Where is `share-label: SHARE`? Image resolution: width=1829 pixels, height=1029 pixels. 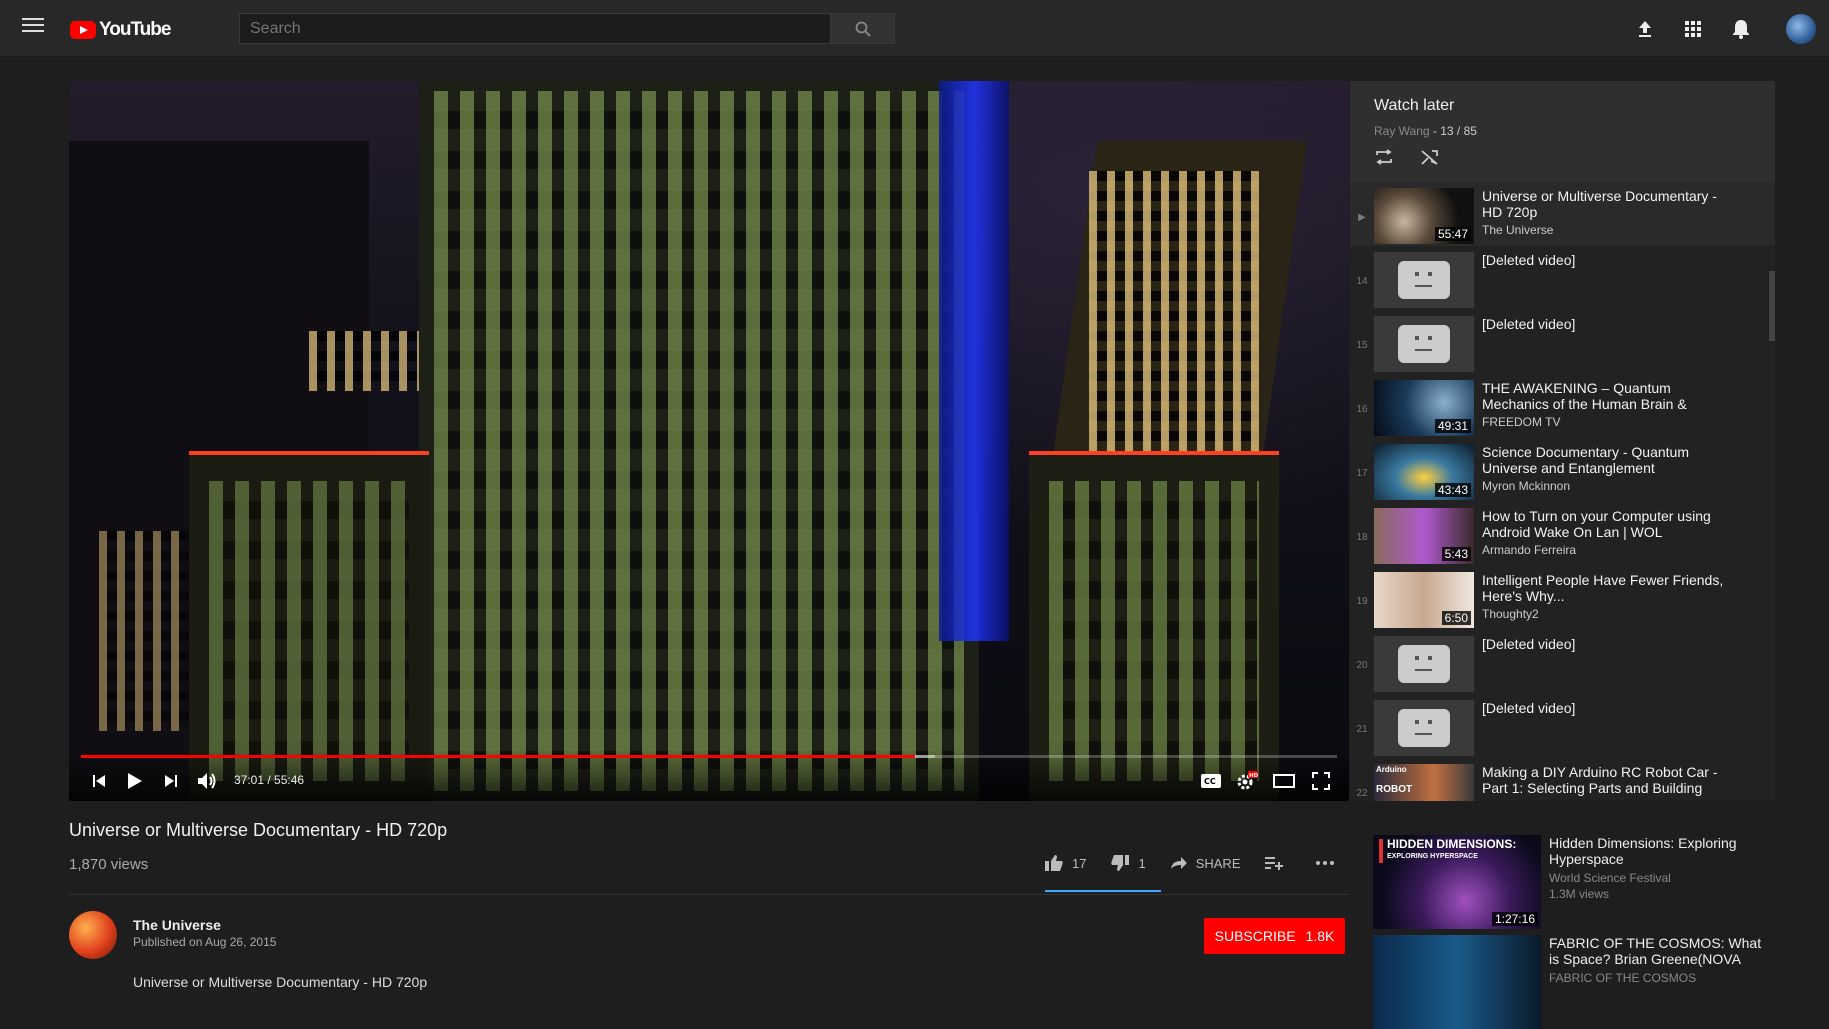 share-label: SHARE is located at coordinates (1218, 863).